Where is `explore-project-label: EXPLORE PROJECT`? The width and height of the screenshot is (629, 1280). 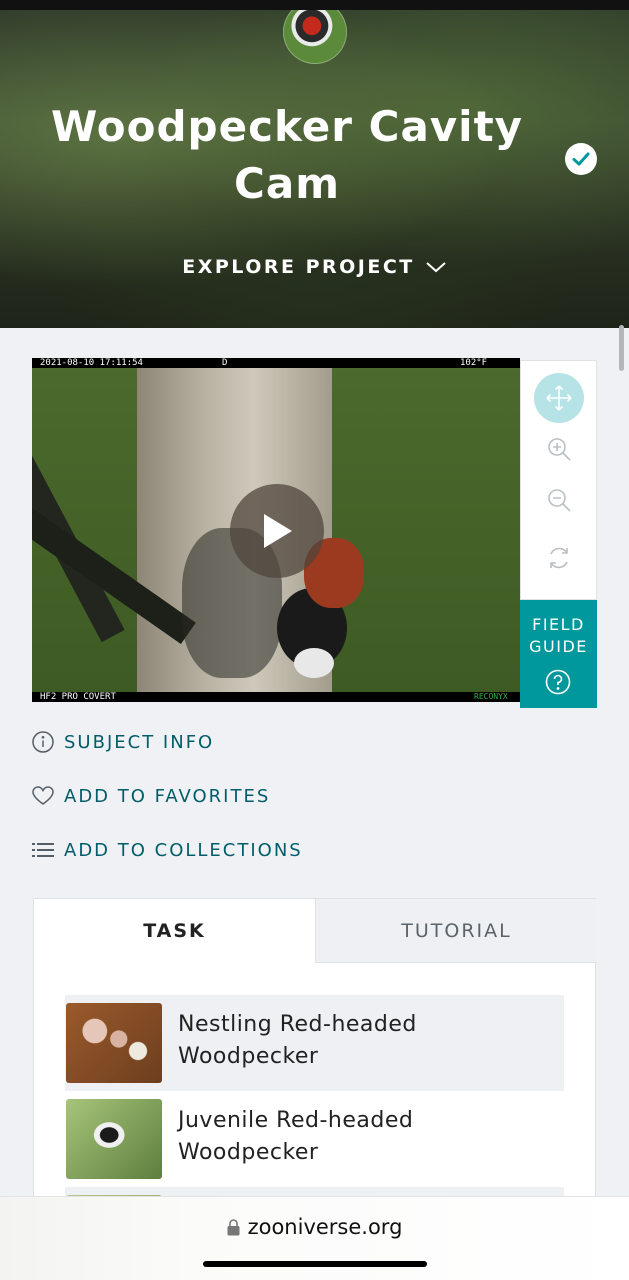
explore-project-label: EXPLORE PROJECT is located at coordinates (298, 267).